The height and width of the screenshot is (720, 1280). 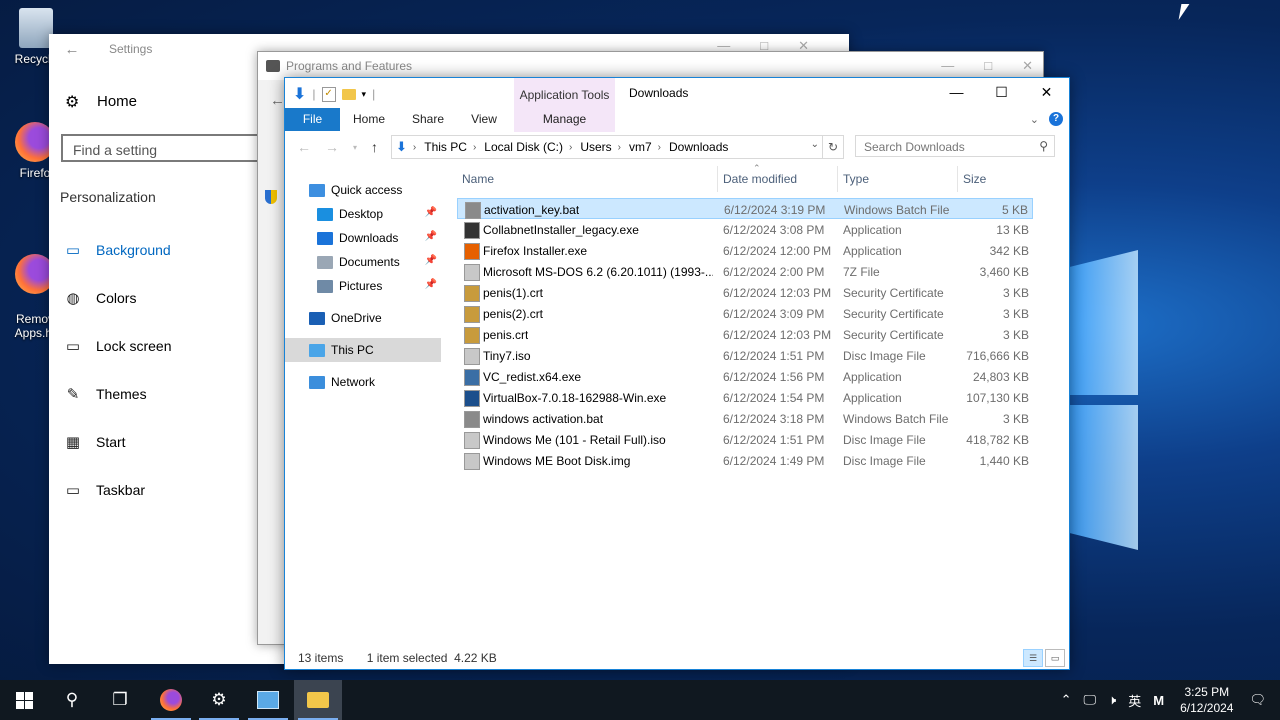 What do you see at coordinates (893, 314) in the screenshot?
I see `file-type: Security Certificate` at bounding box center [893, 314].